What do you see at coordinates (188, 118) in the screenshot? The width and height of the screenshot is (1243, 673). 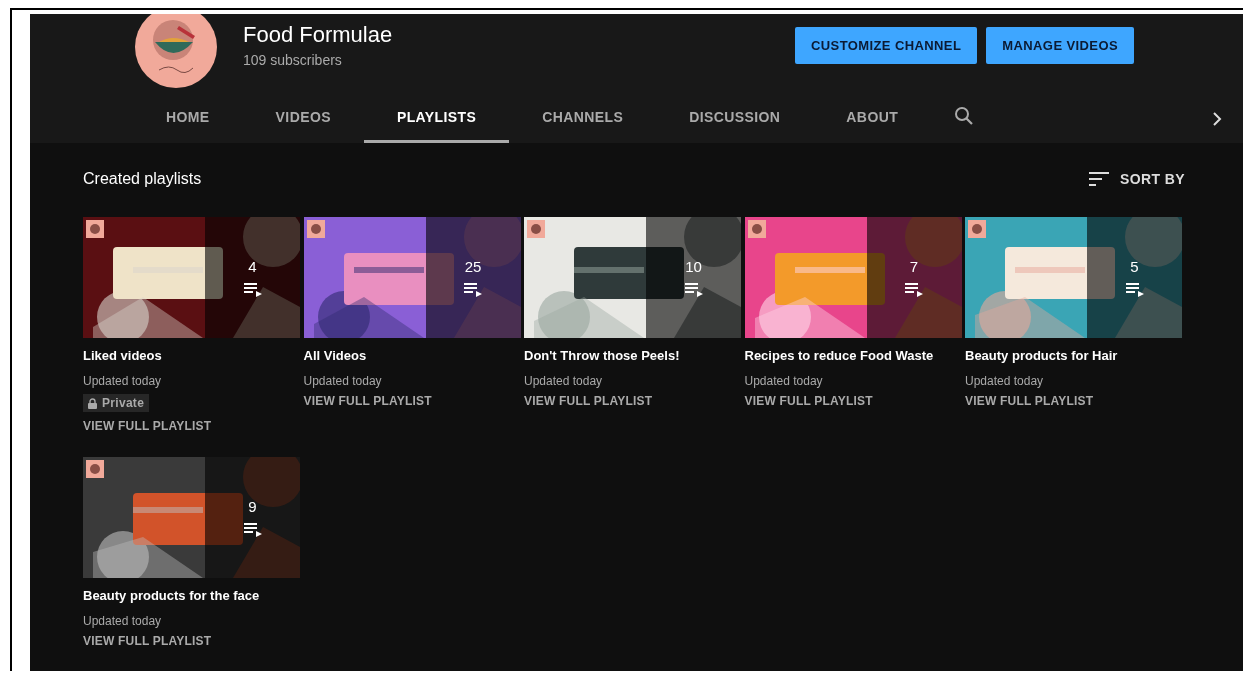 I see `tab: HOME` at bounding box center [188, 118].